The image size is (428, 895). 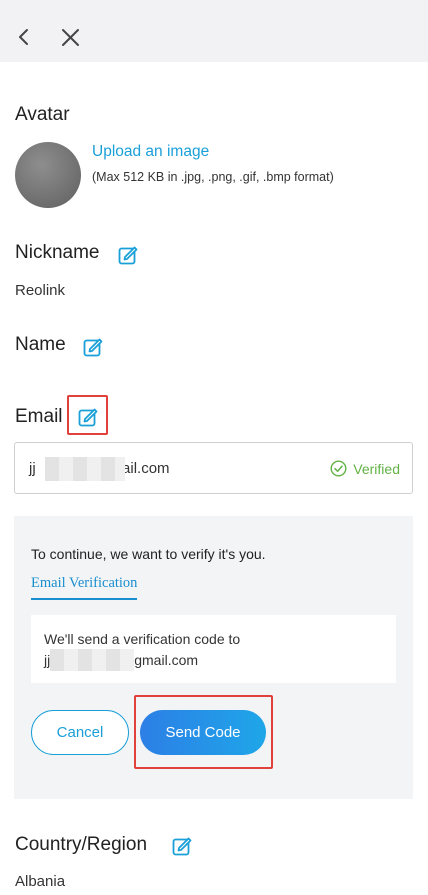 I want to click on avatar, so click(x=48, y=175).